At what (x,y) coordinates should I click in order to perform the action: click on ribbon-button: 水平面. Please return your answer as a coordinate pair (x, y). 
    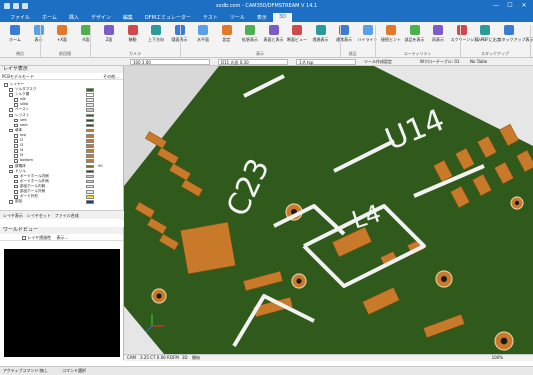
    Looking at the image, I should click on (203, 37).